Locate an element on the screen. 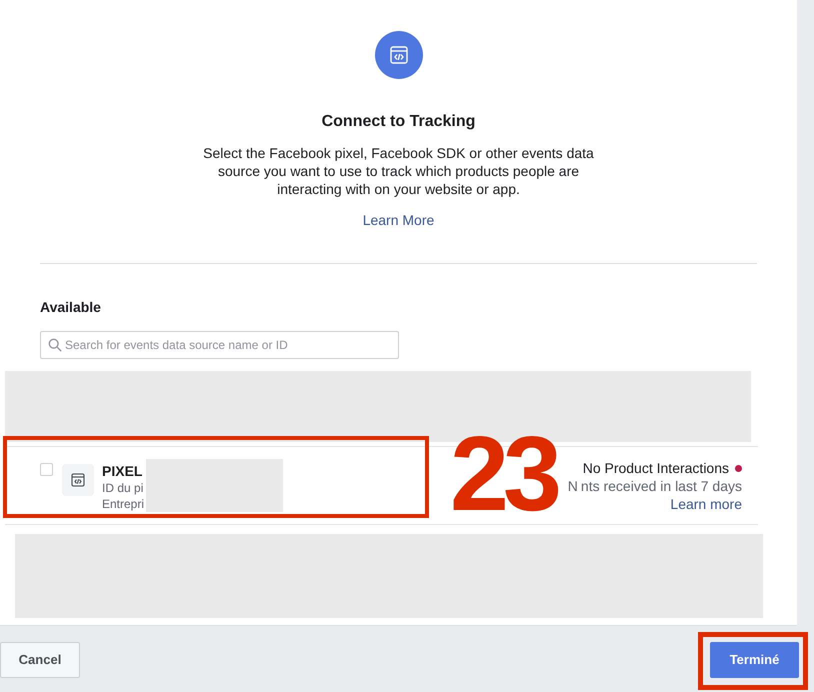 The width and height of the screenshot is (814, 692). available-heading: Available is located at coordinates (71, 307).